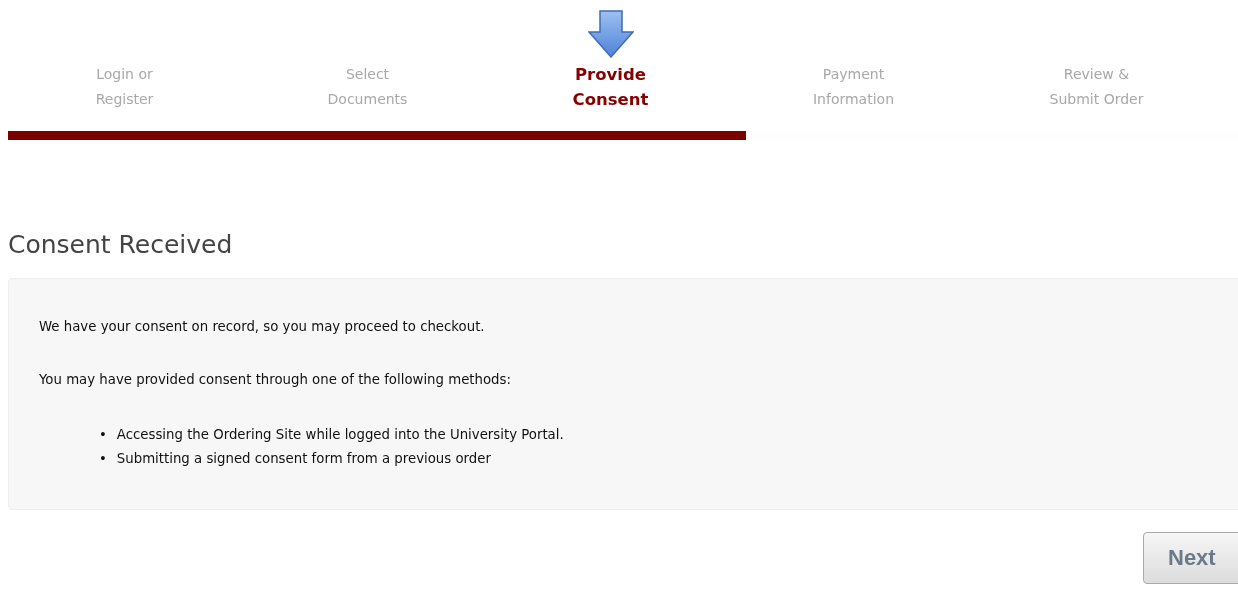 The image size is (1238, 610). I want to click on step-tab: Review & Submit Order, so click(1096, 87).